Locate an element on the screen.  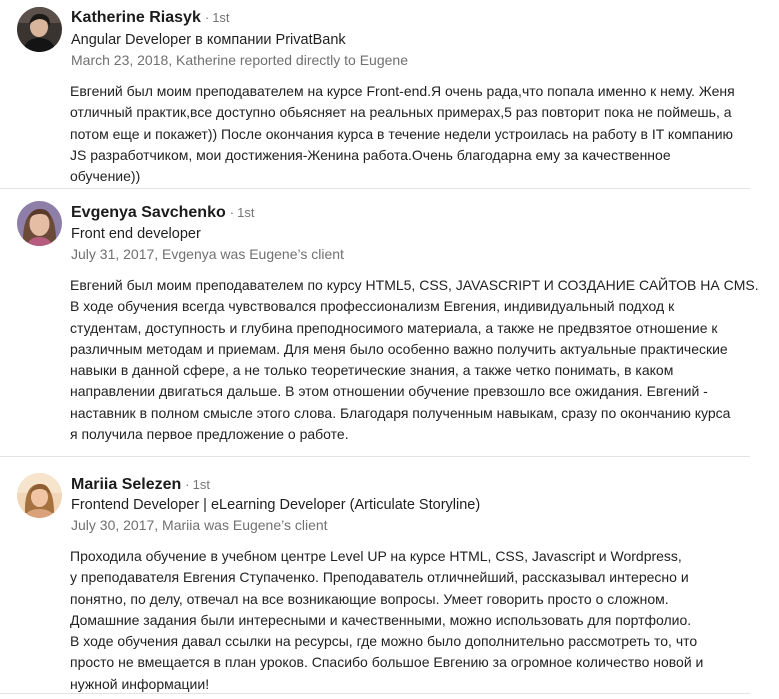
text-line: обучение)) is located at coordinates (105, 176).